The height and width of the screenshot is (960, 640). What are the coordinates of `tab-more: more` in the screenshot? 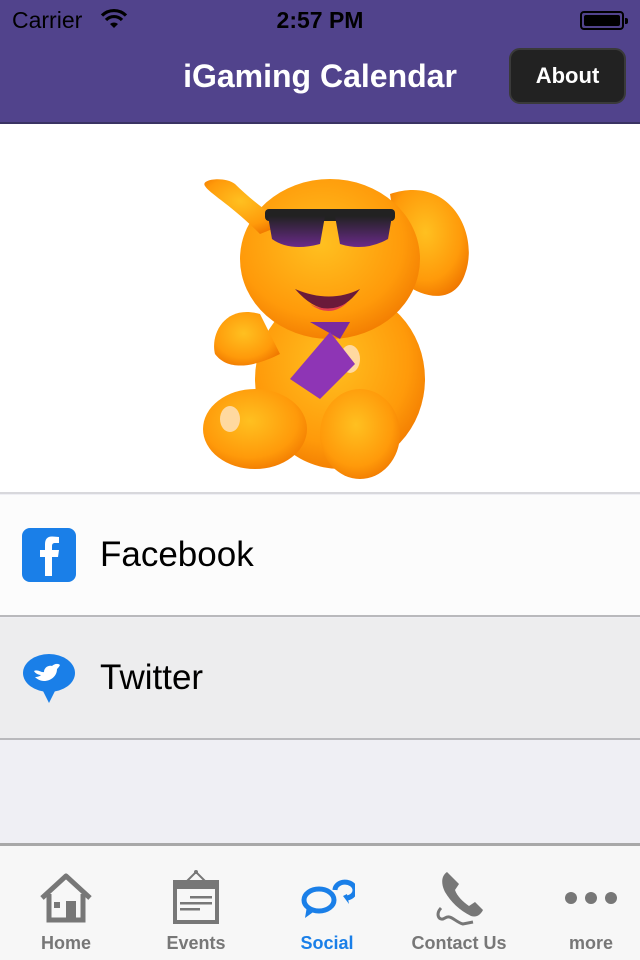 It's located at (583, 903).